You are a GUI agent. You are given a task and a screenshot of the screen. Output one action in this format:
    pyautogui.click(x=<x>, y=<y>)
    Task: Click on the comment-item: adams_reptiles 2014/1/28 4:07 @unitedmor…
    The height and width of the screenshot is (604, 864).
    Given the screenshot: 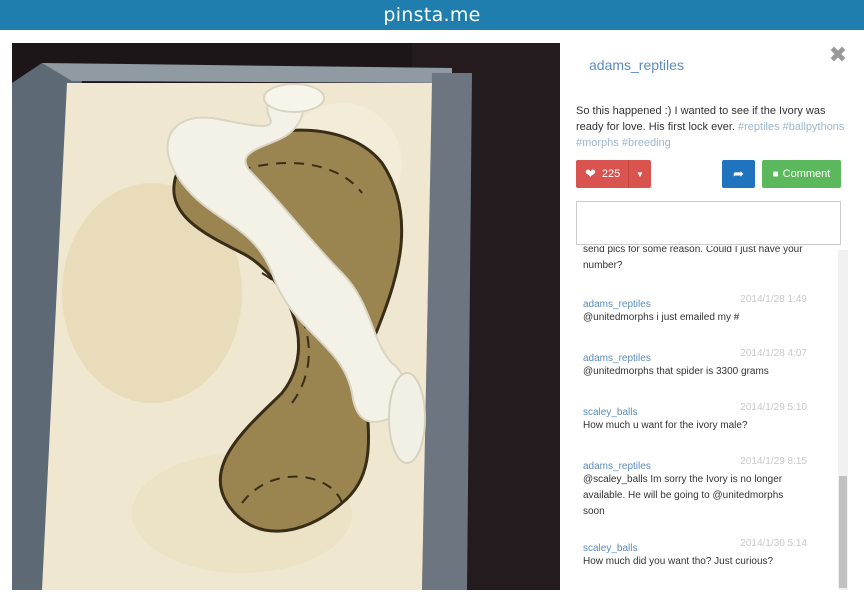 What is the action you would take?
    pyautogui.click(x=695, y=364)
    